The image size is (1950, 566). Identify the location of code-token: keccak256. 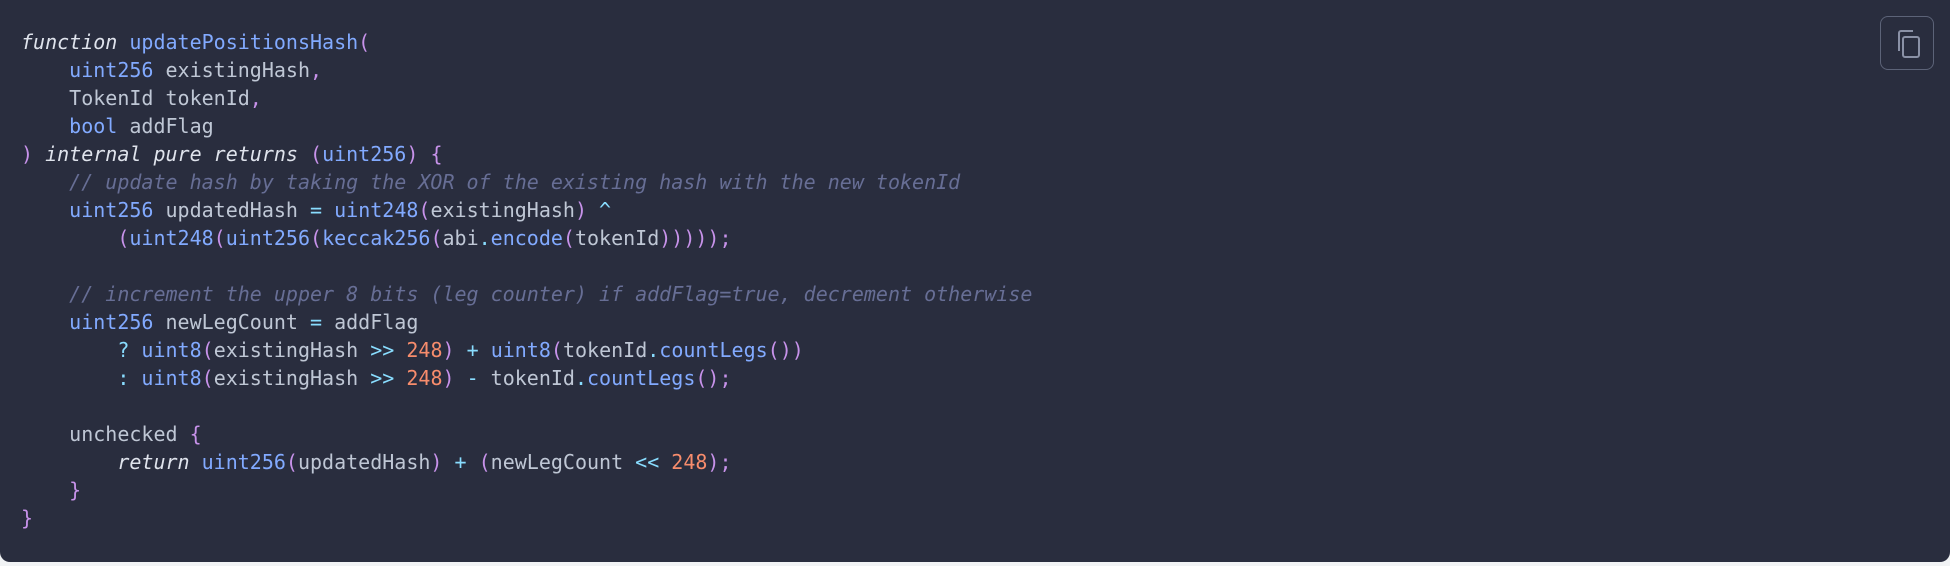
(376, 238).